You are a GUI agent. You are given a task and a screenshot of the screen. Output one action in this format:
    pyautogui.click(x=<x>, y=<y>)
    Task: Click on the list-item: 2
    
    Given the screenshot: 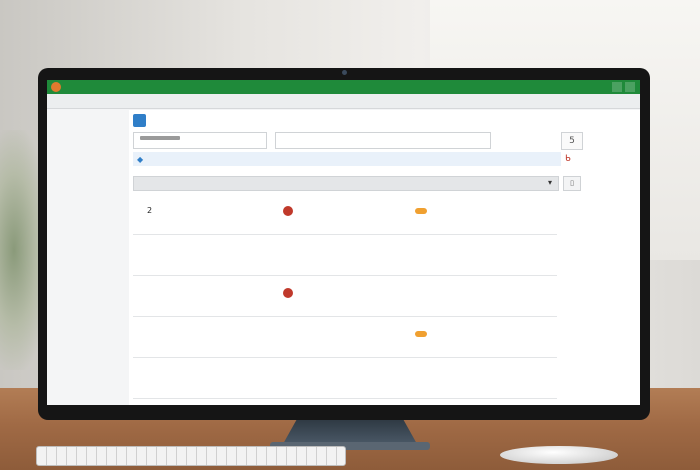 What is the action you would take?
    pyautogui.click(x=345, y=214)
    